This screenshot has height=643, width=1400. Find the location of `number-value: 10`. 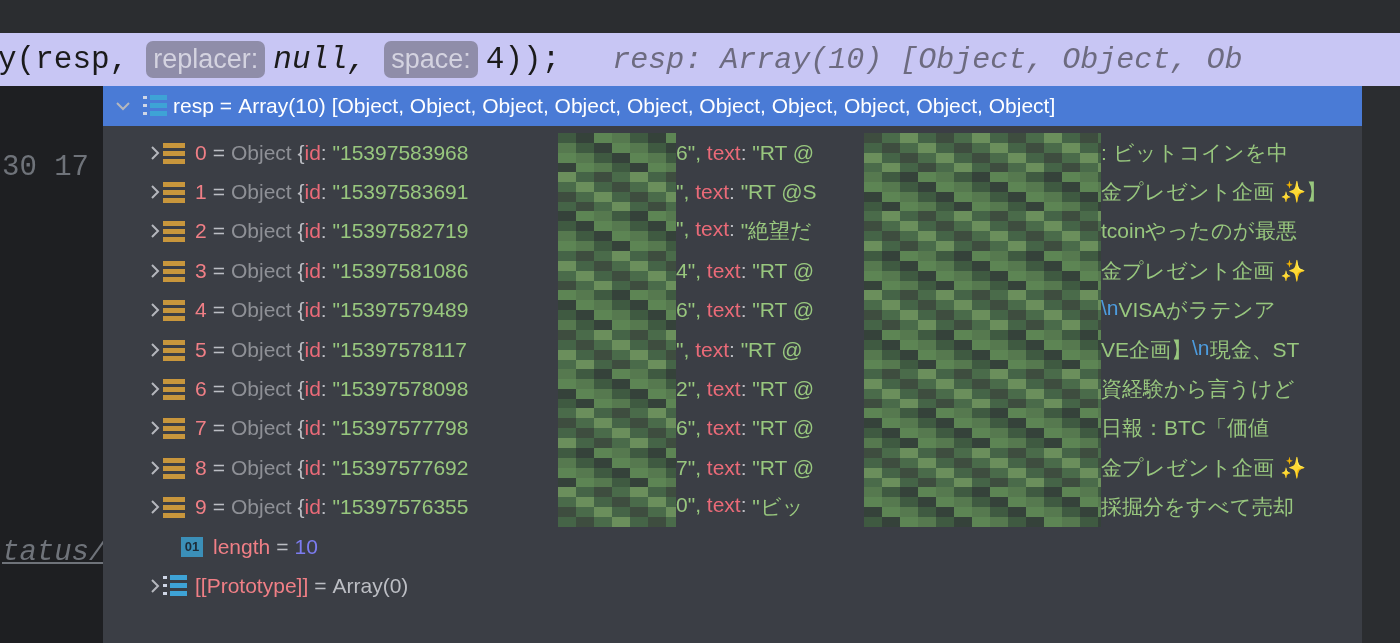

number-value: 10 is located at coordinates (306, 546).